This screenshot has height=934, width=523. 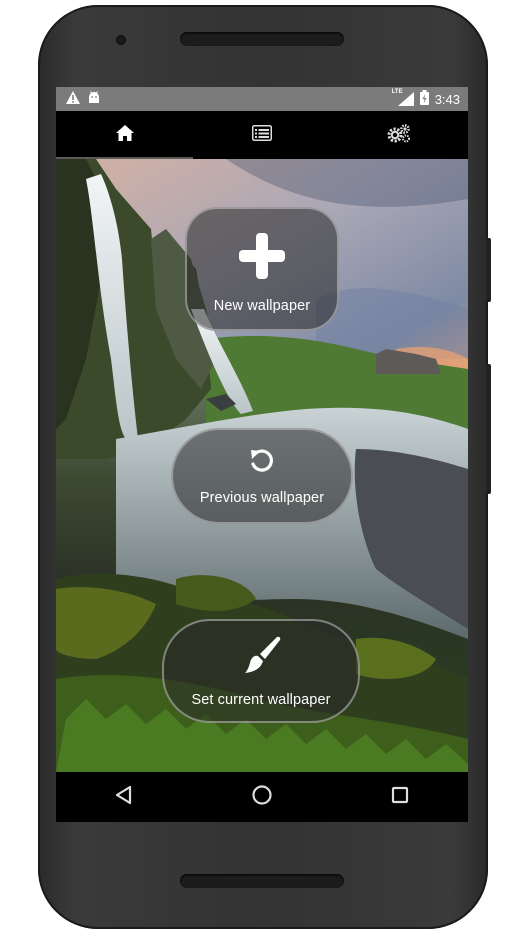 What do you see at coordinates (424, 99) in the screenshot?
I see `battery-icon` at bounding box center [424, 99].